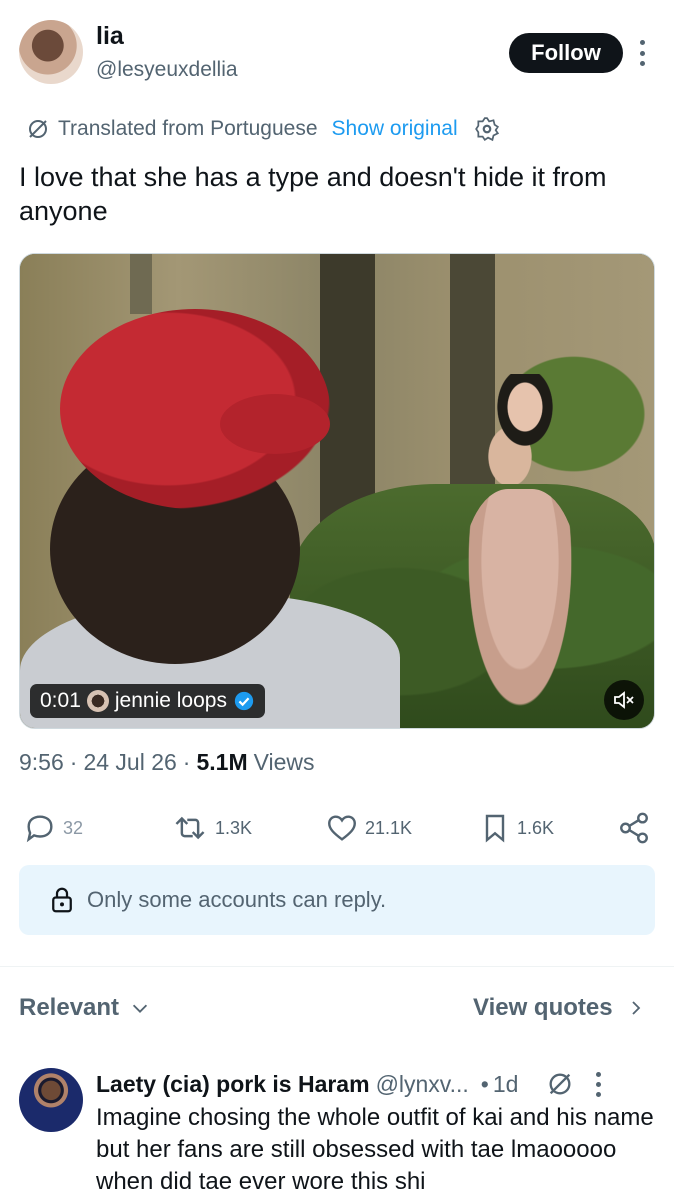 The image size is (674, 1199). Describe the element at coordinates (337, 966) in the screenshot. I see `section-divider` at that location.